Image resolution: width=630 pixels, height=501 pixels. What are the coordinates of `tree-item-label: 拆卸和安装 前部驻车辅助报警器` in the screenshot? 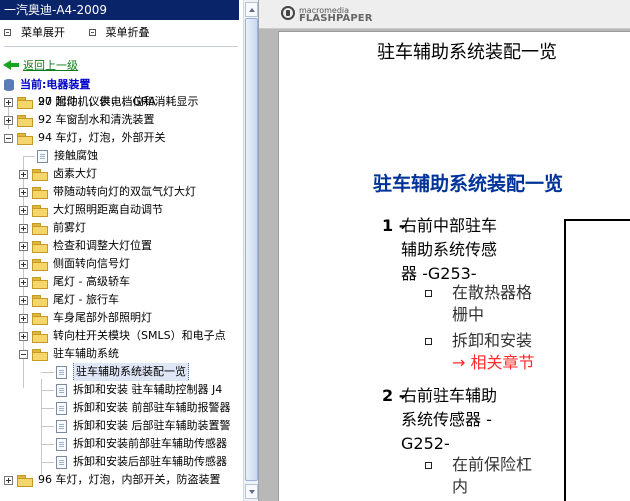 It's located at (152, 407).